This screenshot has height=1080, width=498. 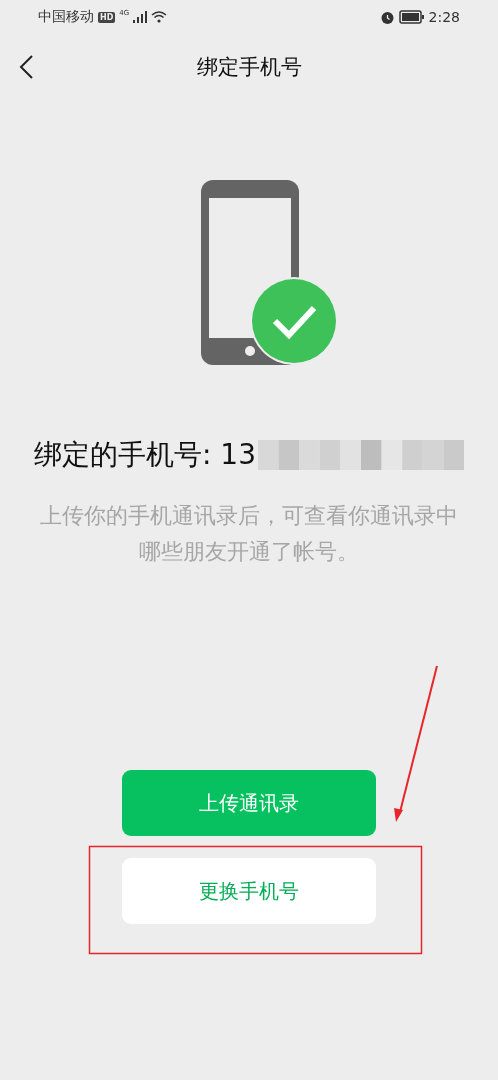 What do you see at coordinates (444, 17) in the screenshot?
I see `clock-time: 2:28` at bounding box center [444, 17].